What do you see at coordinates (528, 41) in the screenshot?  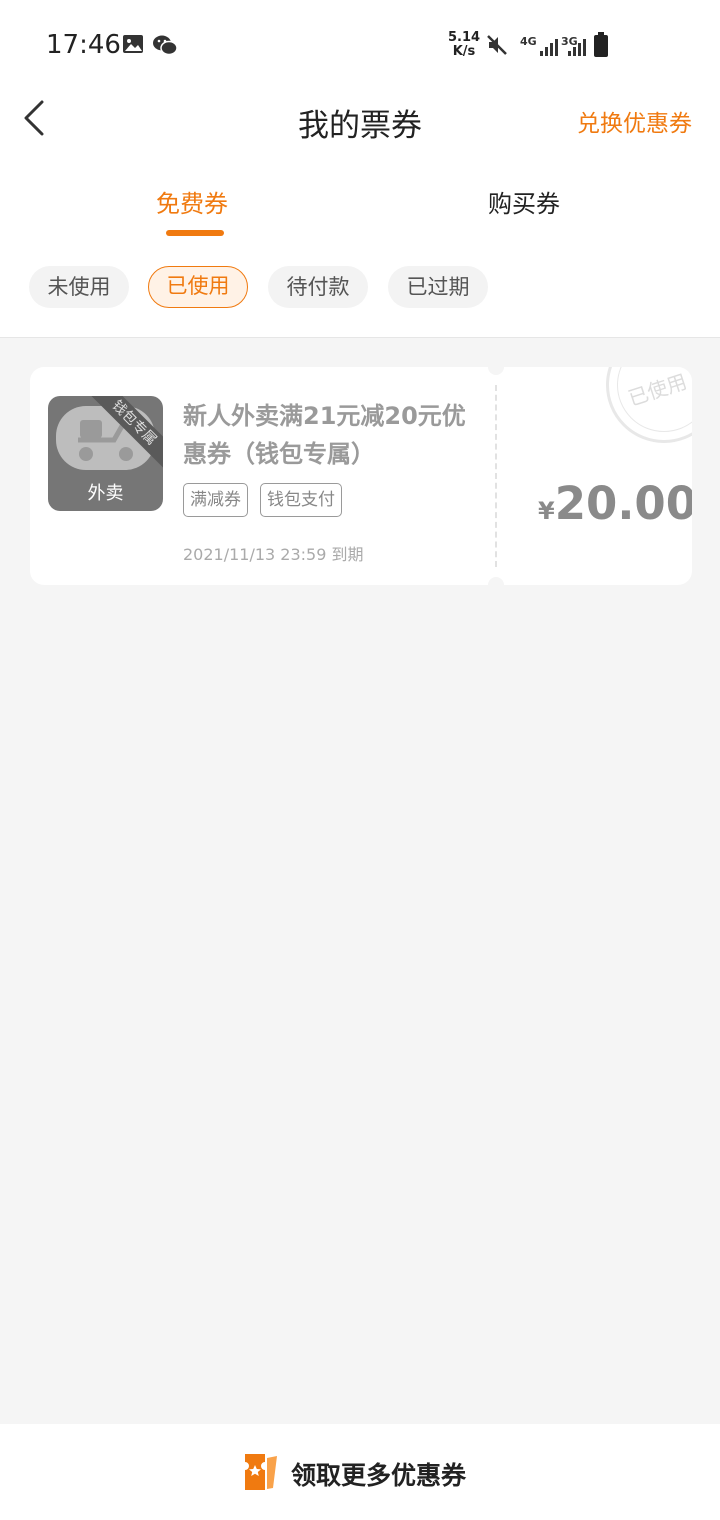 I see `network-type-1: 4G` at bounding box center [528, 41].